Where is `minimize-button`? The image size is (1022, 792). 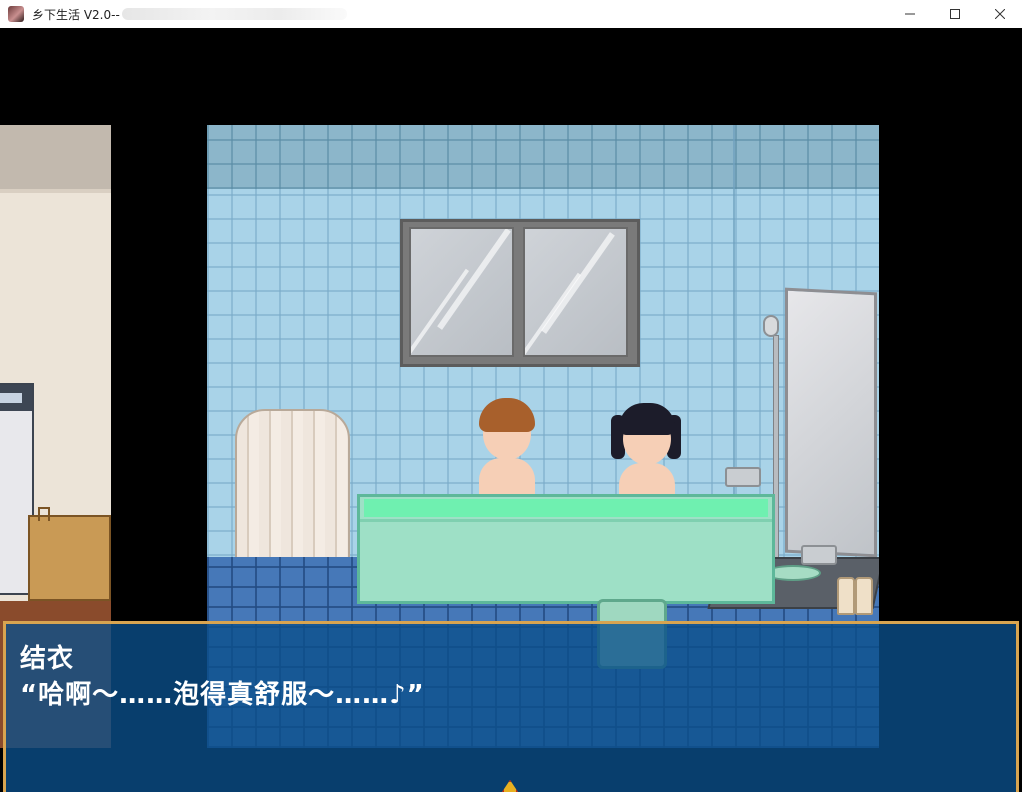 minimize-button is located at coordinates (910, 14).